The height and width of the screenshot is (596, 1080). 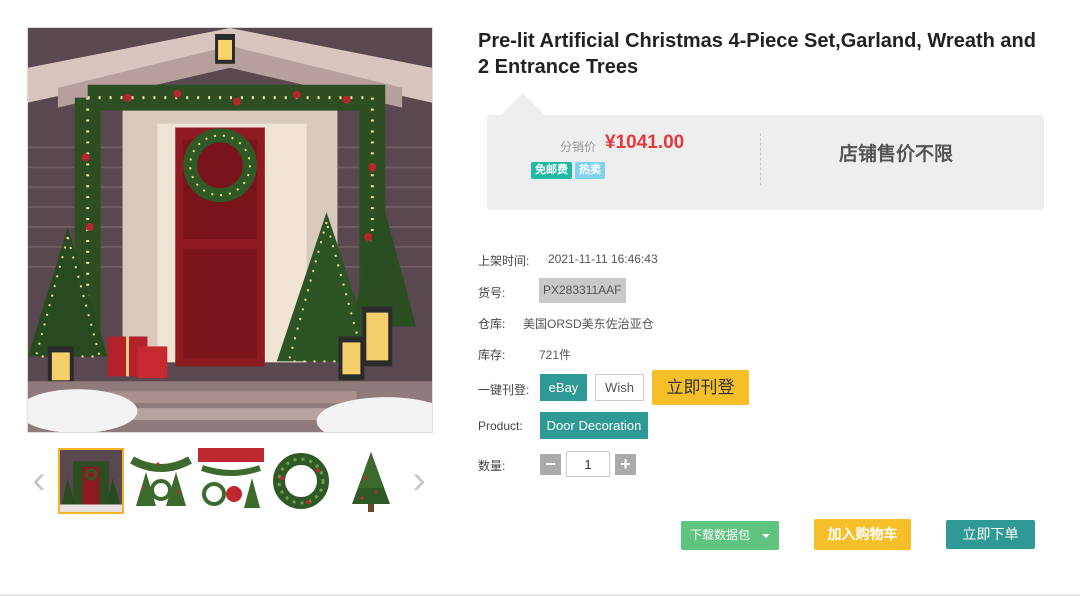 What do you see at coordinates (582, 290) in the screenshot?
I see `sku-value: PX283311AAF` at bounding box center [582, 290].